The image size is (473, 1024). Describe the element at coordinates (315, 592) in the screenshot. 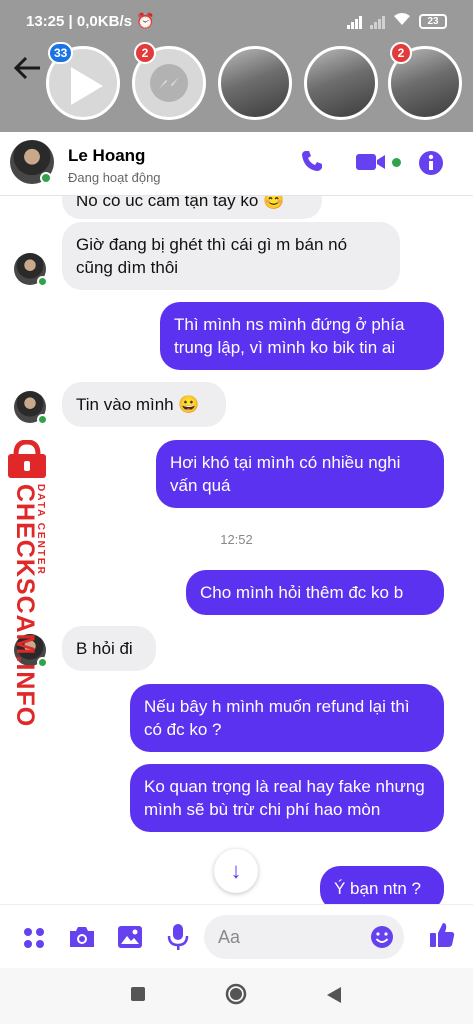

I see `message-bubble-outgoing: Cho mình hỏi thêm đc ko b` at that location.